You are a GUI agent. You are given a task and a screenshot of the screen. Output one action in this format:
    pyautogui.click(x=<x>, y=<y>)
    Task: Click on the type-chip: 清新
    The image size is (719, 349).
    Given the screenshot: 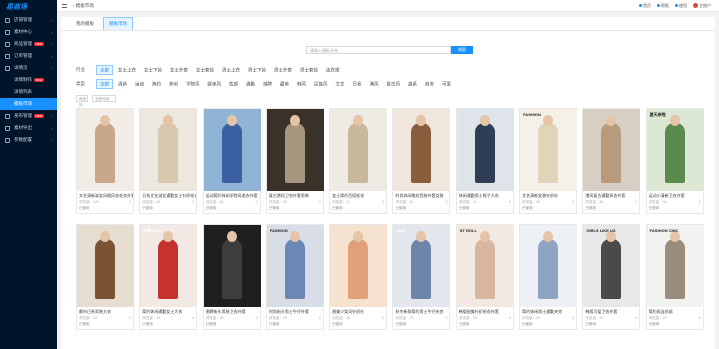 What is the action you would take?
    pyautogui.click(x=122, y=84)
    